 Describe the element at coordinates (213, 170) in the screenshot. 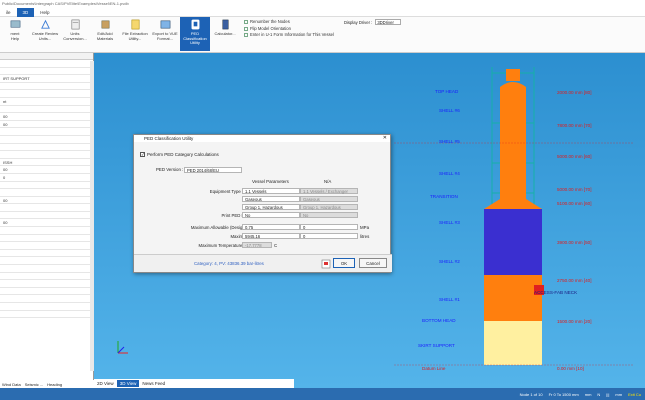

I see `ped-version-select: PED 2014/68/EU` at that location.